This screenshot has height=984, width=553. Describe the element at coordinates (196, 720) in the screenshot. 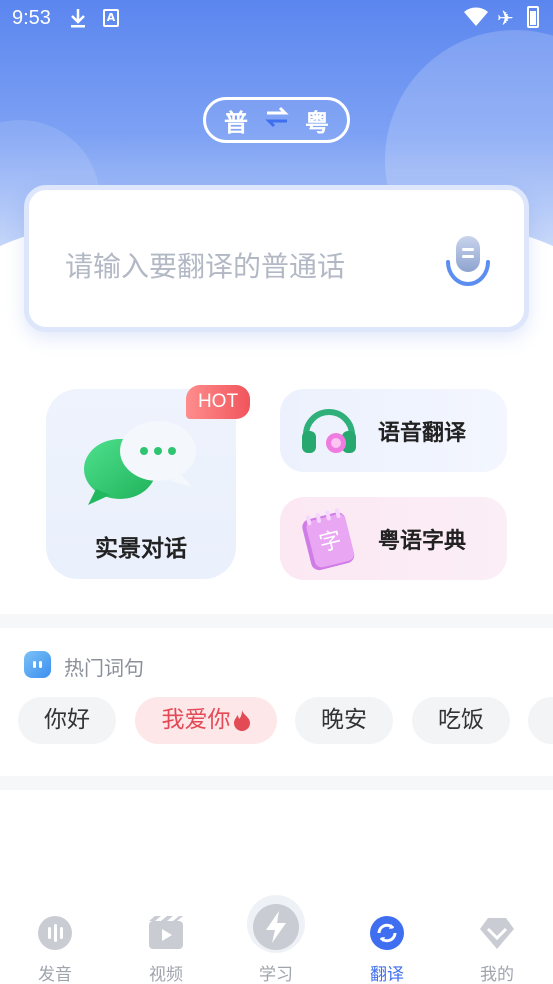

I see `phrase-chip-label: 我爱你` at that location.